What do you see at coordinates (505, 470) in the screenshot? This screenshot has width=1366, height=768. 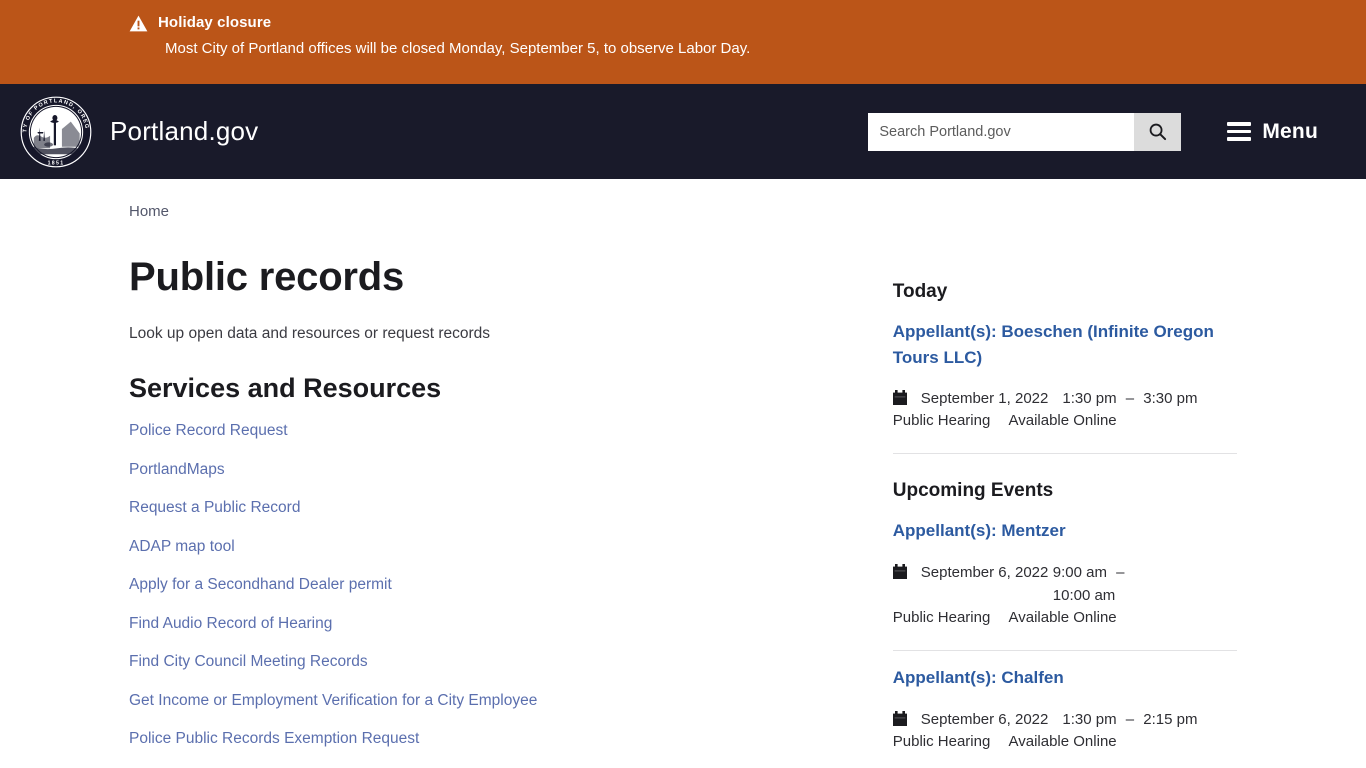 I see `list-item: PortlandMaps` at bounding box center [505, 470].